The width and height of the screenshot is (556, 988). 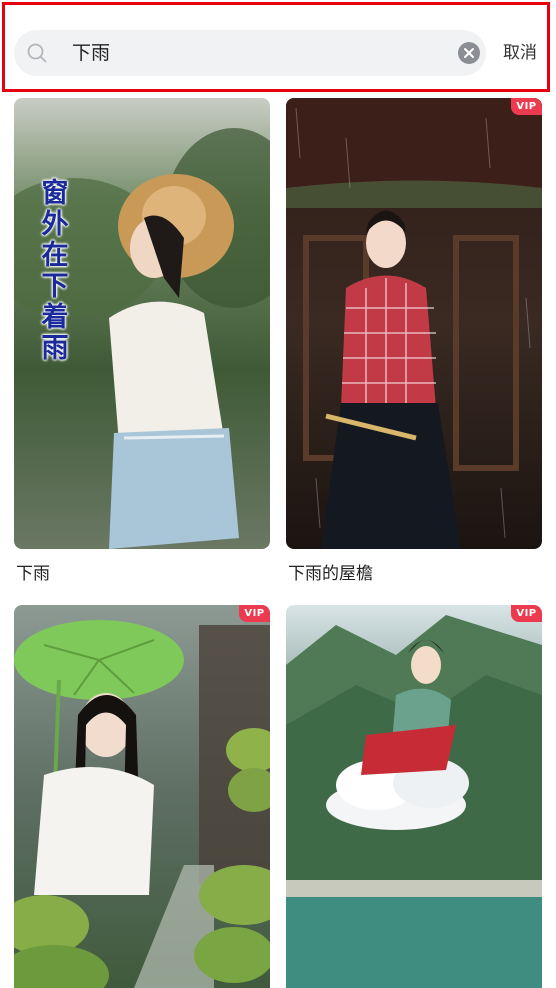 What do you see at coordinates (330, 574) in the screenshot?
I see `result-caption: 下雨的屋檐` at bounding box center [330, 574].